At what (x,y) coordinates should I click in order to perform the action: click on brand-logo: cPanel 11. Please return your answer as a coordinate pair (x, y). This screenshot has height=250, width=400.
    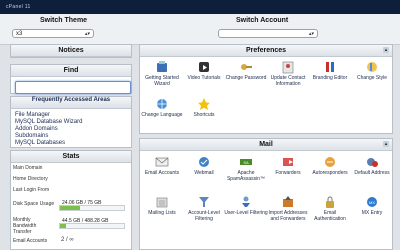
    Looking at the image, I should click on (18, 7).